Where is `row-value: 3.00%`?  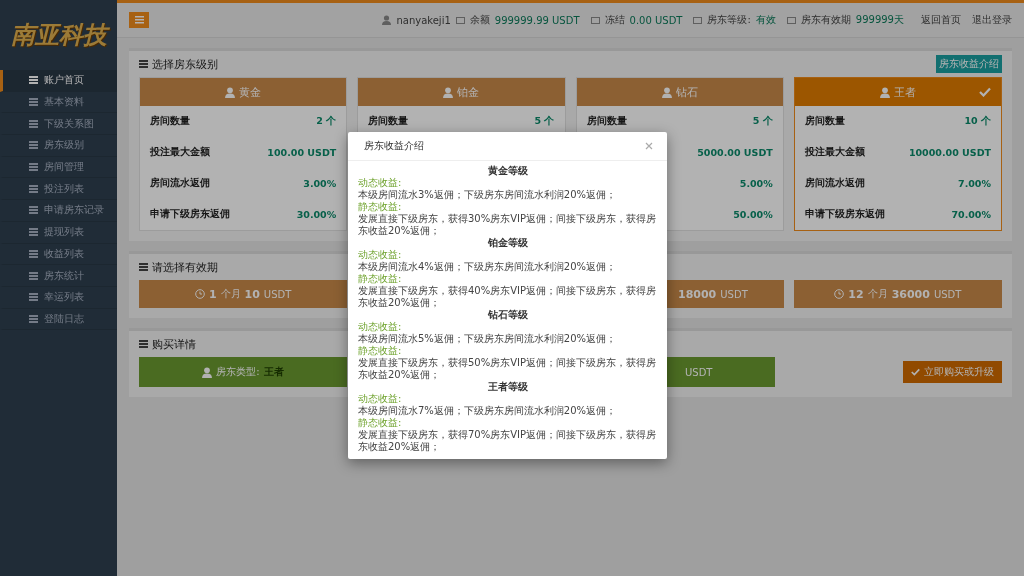 row-value: 3.00% is located at coordinates (320, 183).